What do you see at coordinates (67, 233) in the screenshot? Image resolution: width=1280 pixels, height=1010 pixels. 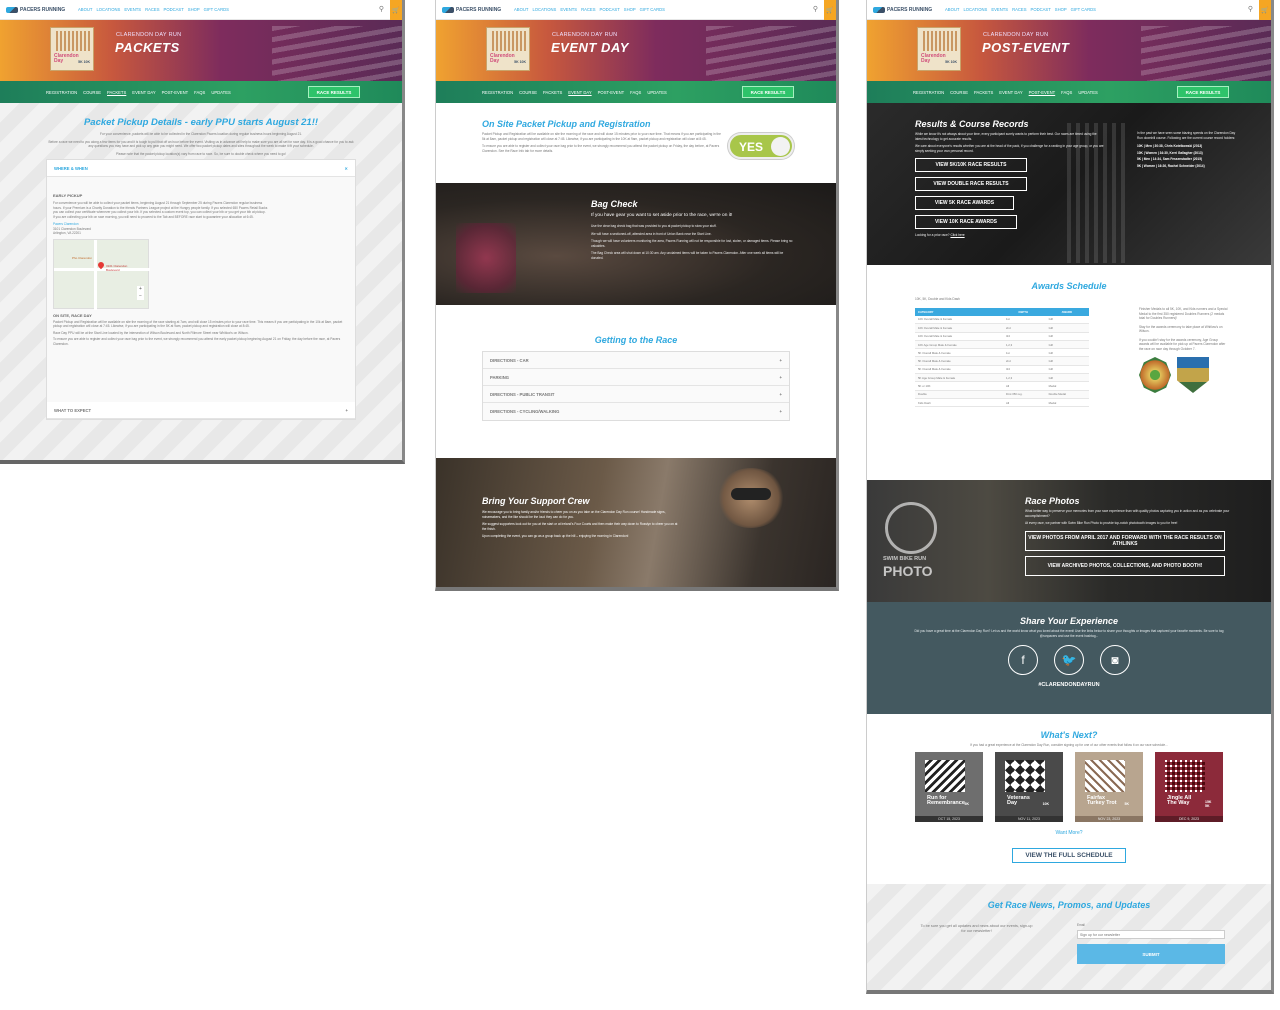 I see `address-city: Arlington, VA 22201` at bounding box center [67, 233].